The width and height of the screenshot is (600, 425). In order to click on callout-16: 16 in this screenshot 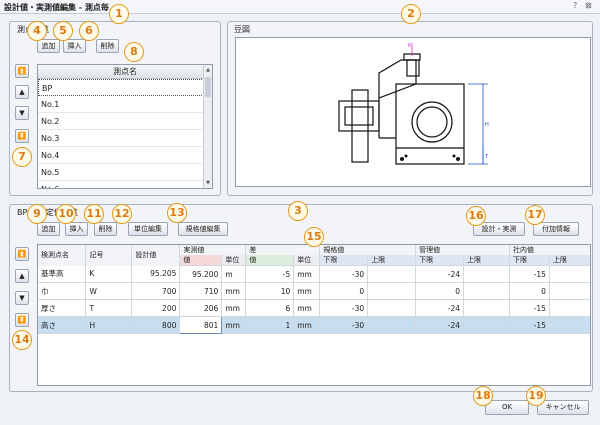, I will do `click(476, 216)`.